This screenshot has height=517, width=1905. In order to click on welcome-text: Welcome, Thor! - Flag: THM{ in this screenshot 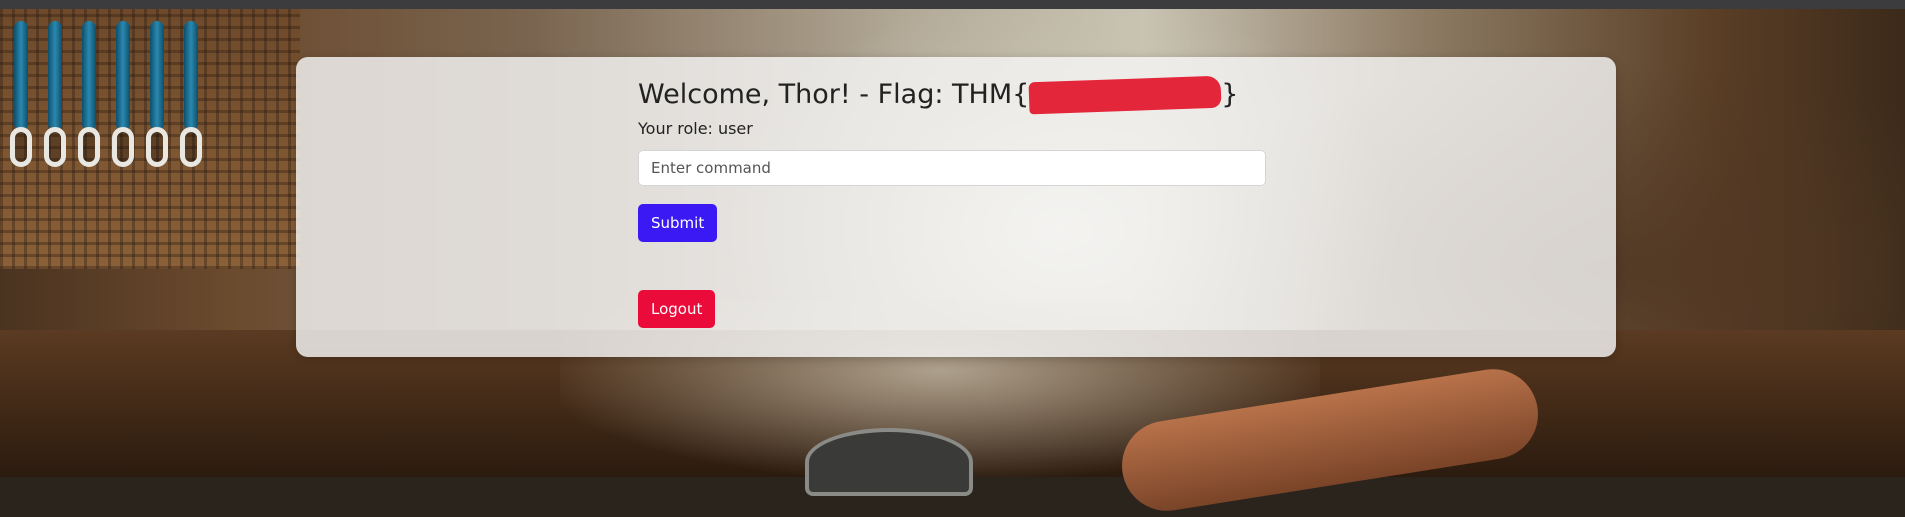, I will do `click(834, 94)`.